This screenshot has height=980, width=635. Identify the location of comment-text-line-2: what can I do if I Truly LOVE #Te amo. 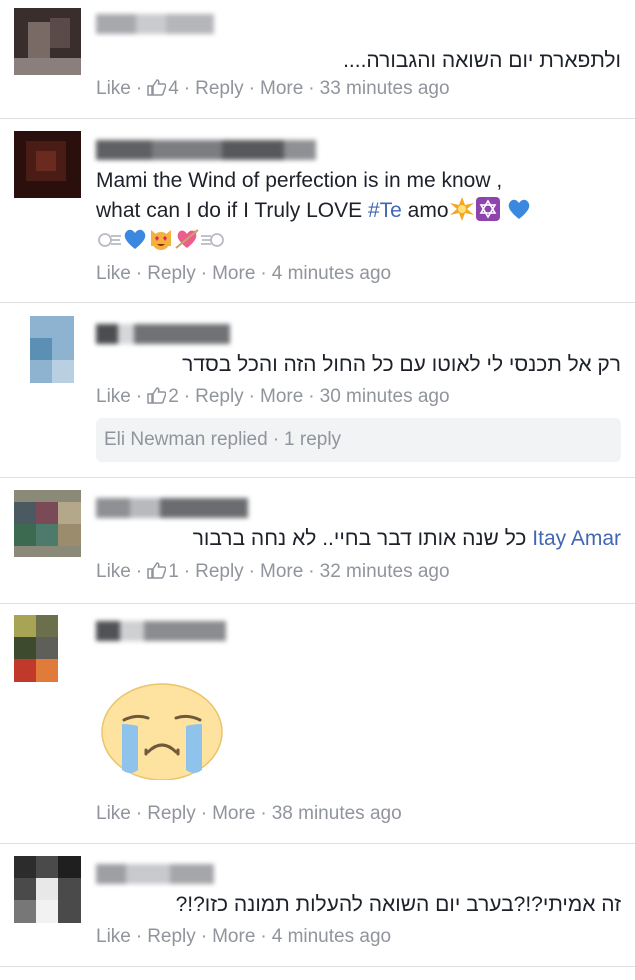
(314, 210).